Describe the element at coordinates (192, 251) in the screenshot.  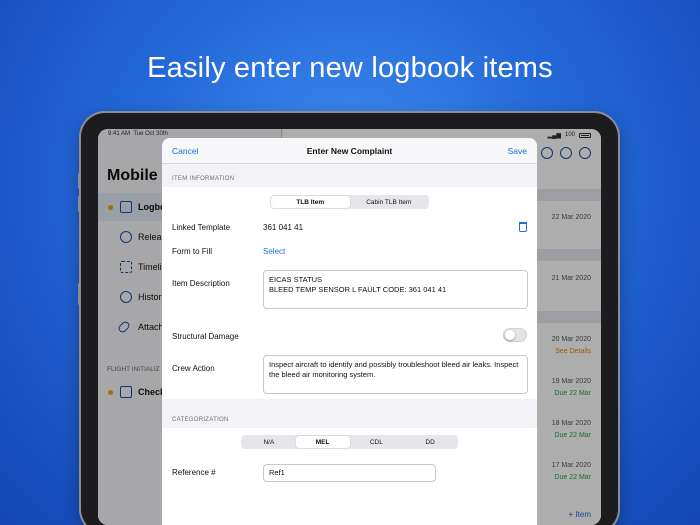
I see `form-to-fill-label: Form to Fill` at that location.